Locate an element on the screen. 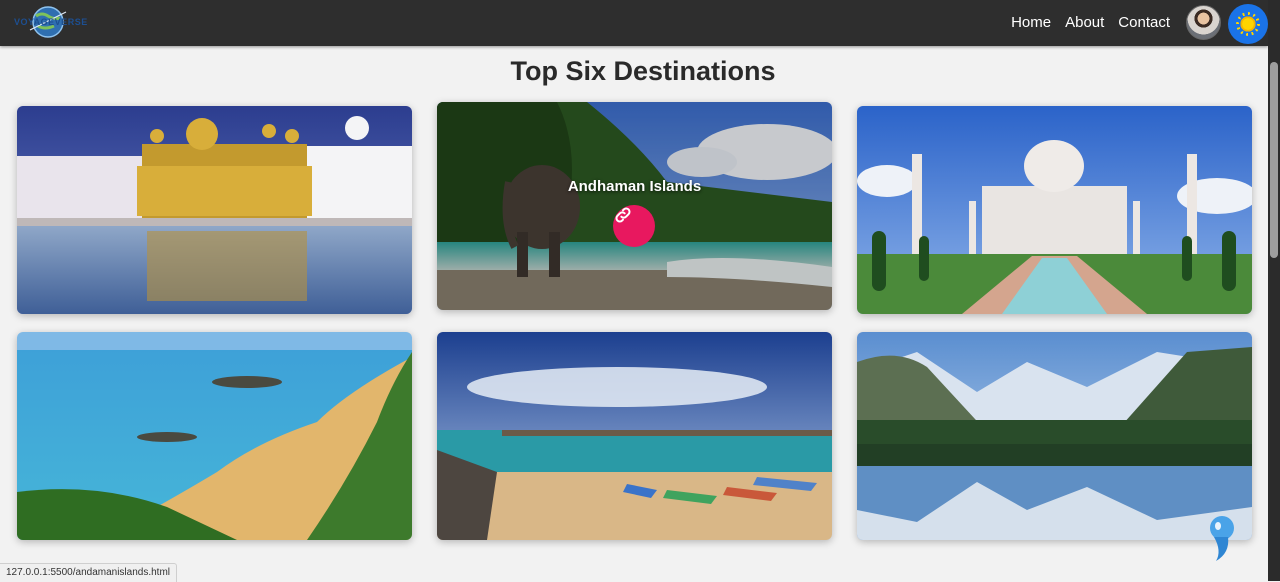  destination-card-pier-beach is located at coordinates (634, 436).